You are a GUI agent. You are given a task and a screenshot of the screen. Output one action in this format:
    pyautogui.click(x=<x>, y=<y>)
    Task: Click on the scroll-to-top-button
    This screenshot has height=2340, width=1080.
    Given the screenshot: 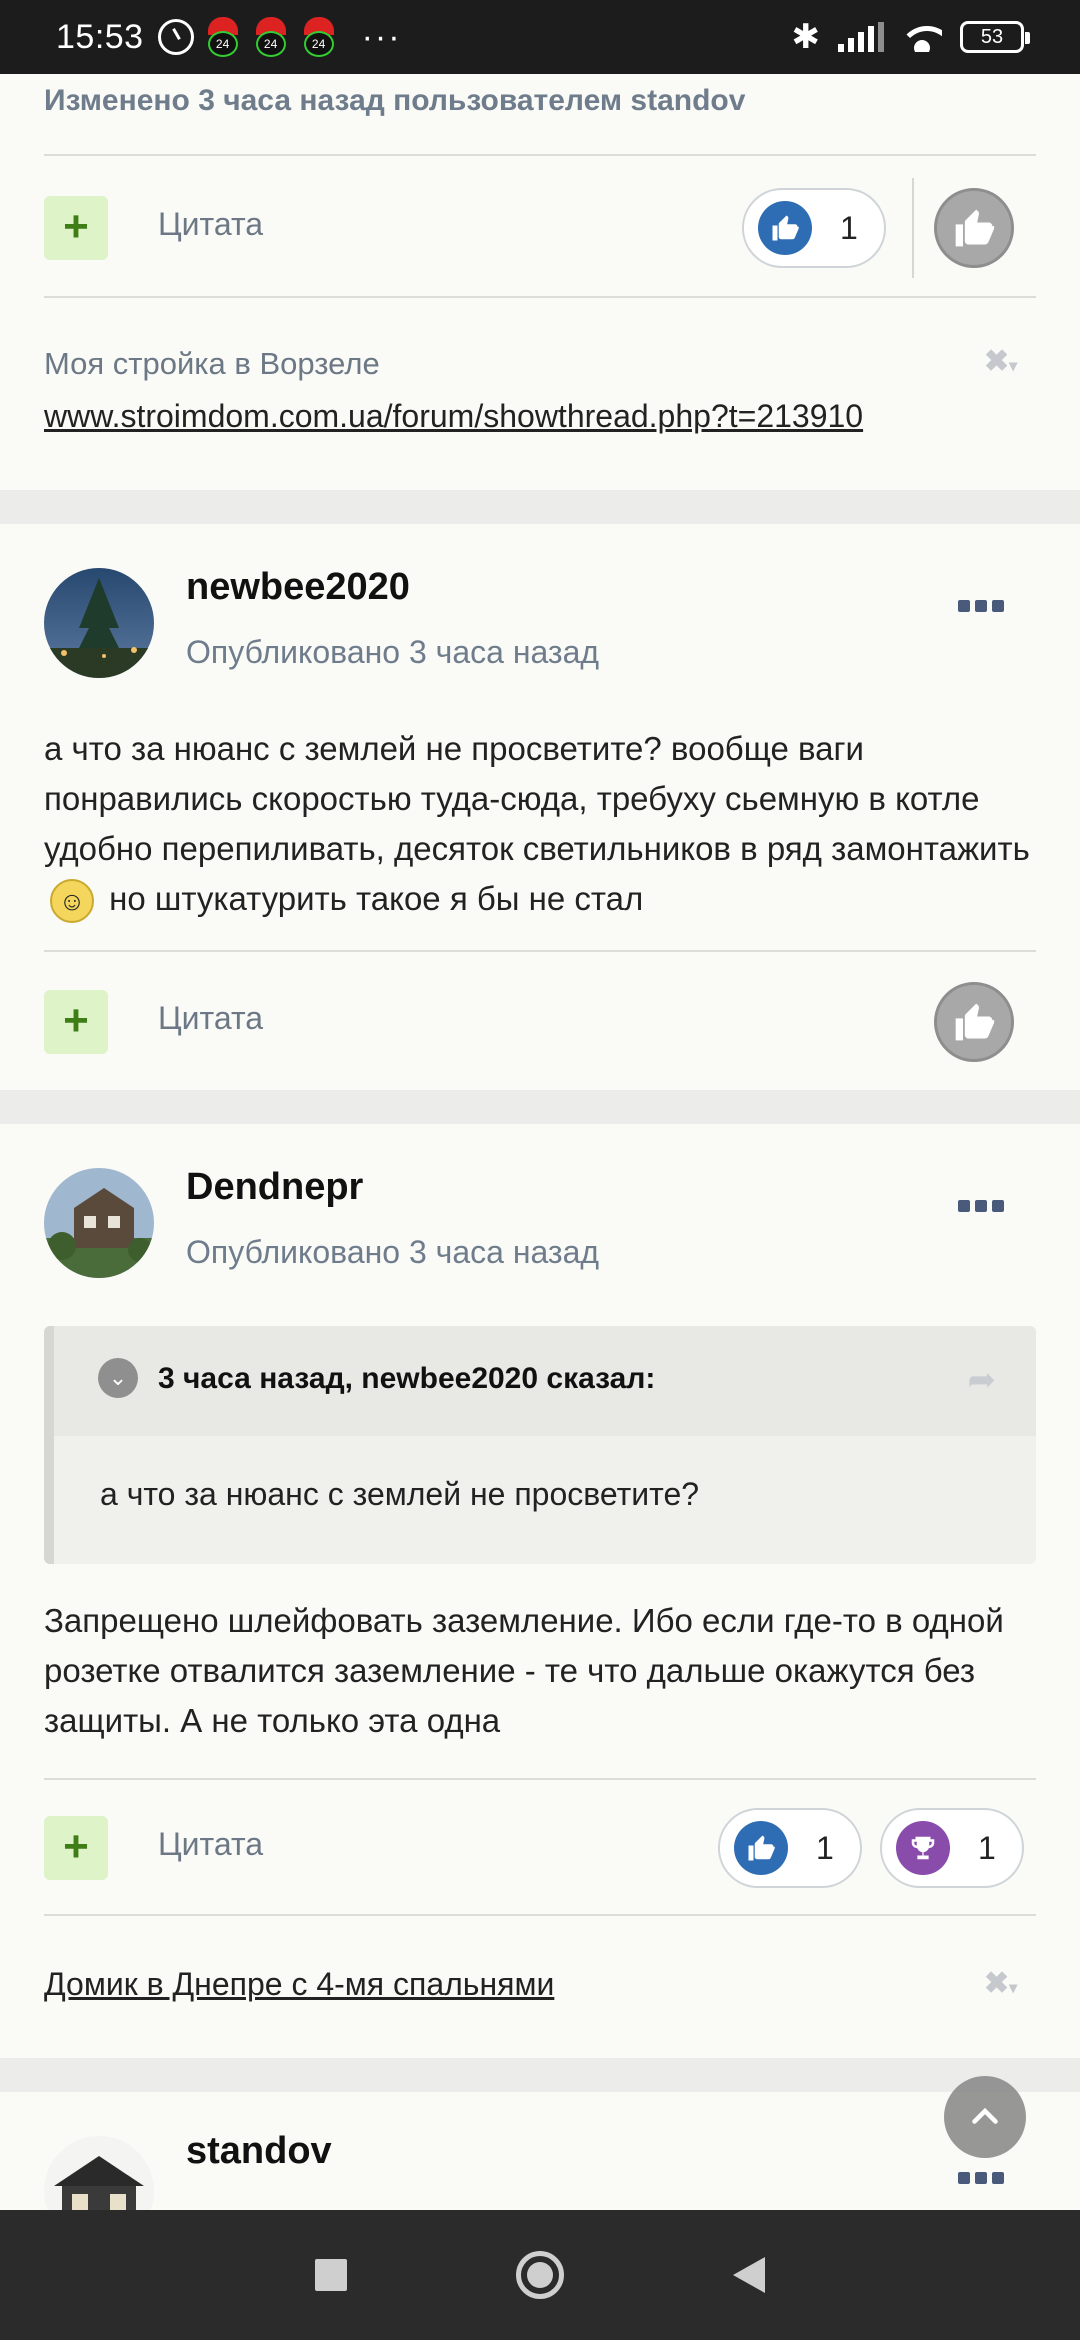 What is the action you would take?
    pyautogui.click(x=985, y=2117)
    